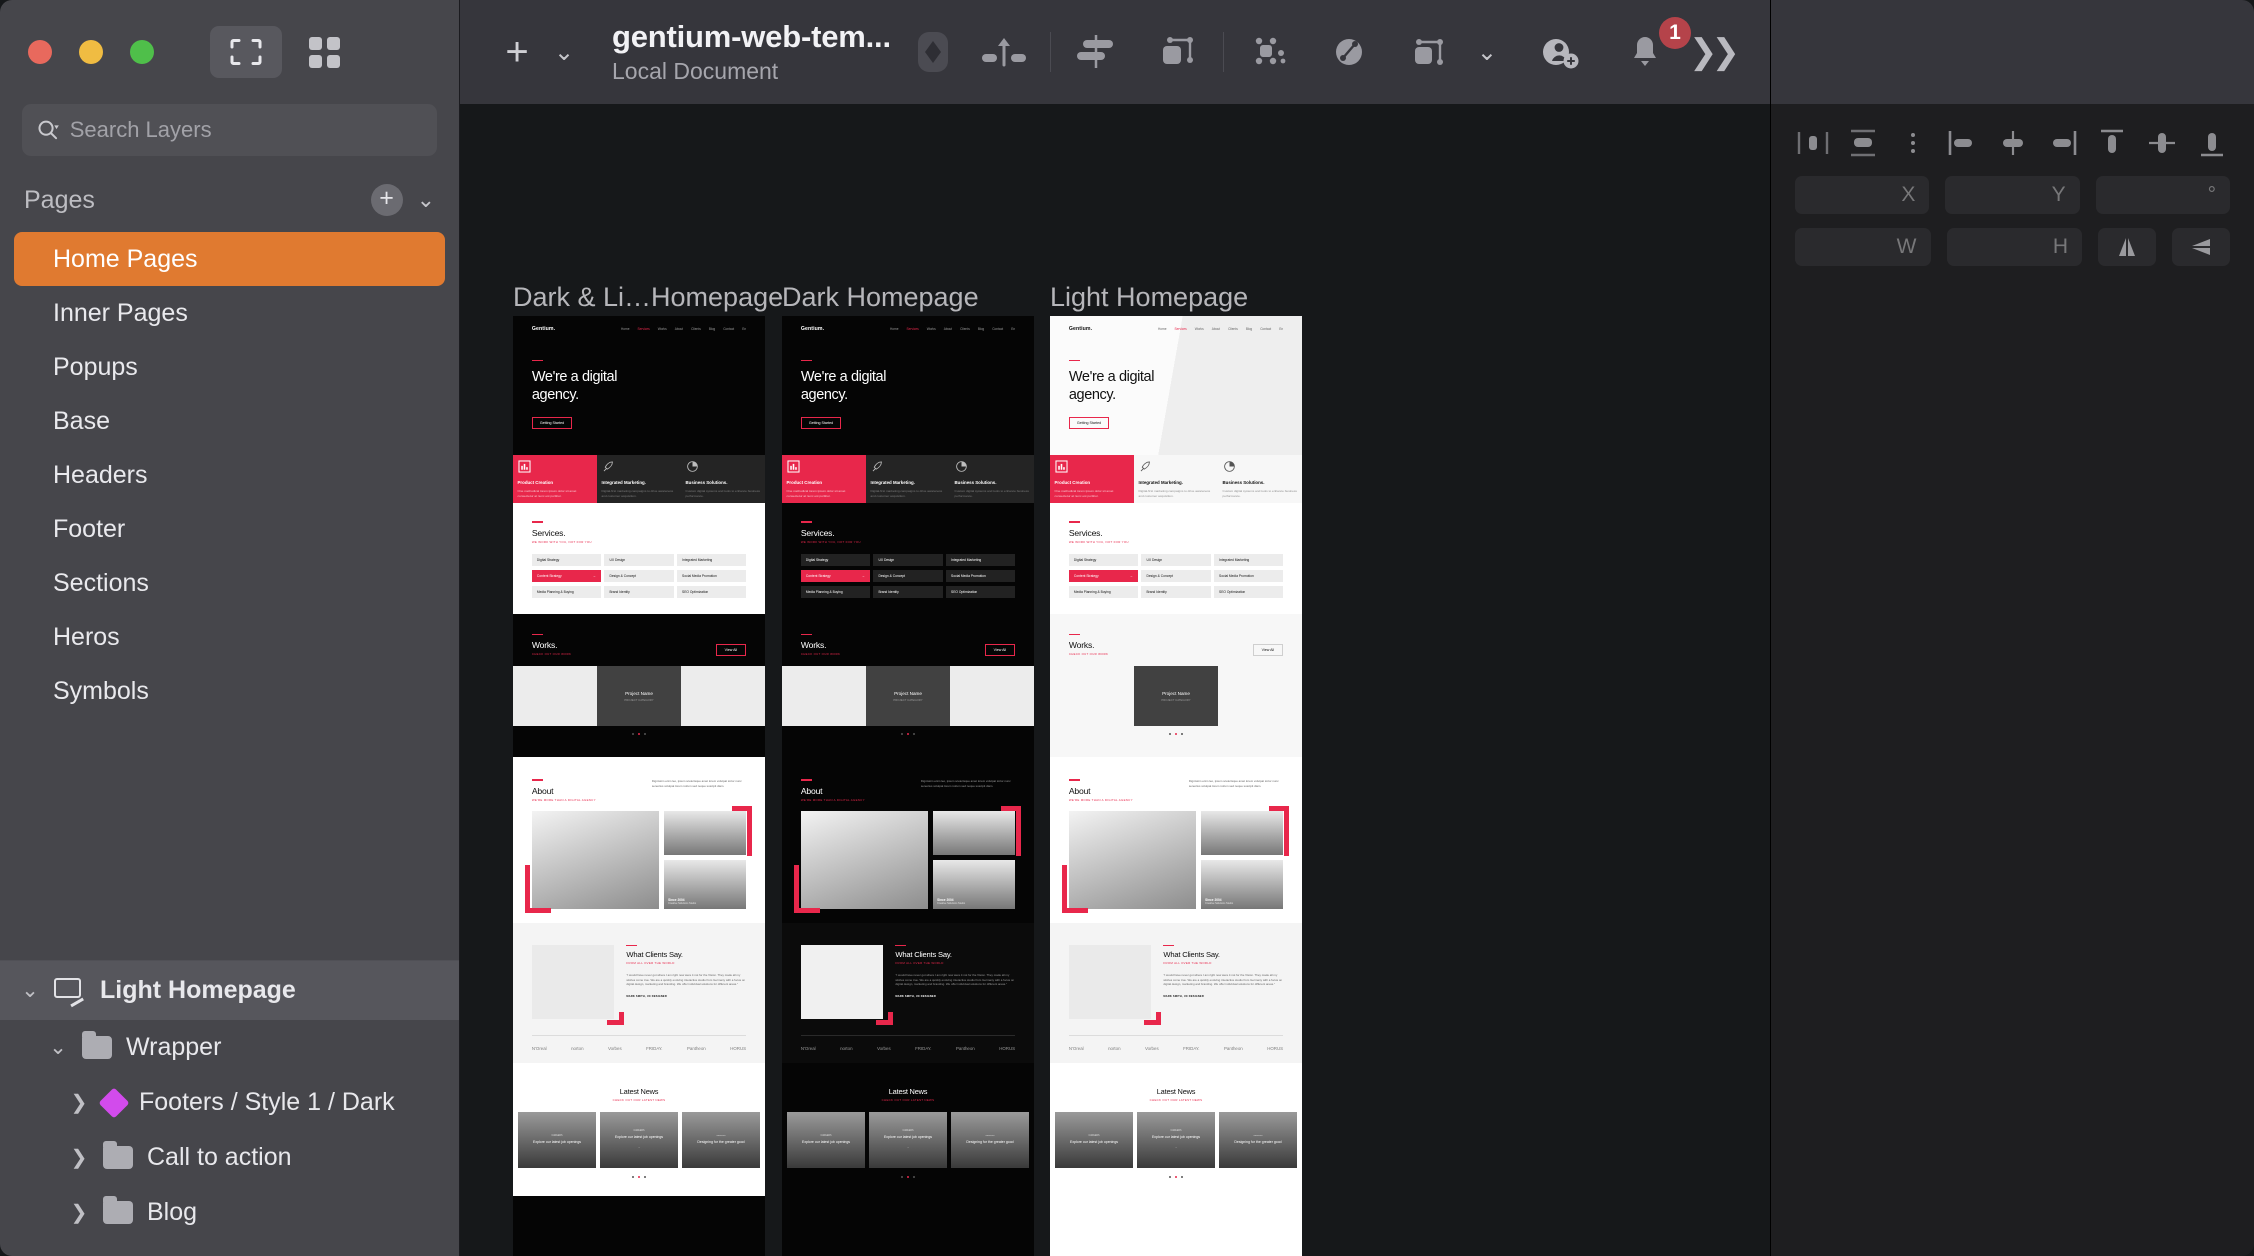 This screenshot has width=2254, height=1256. I want to click on align-edge-center-icon, so click(2013, 143).